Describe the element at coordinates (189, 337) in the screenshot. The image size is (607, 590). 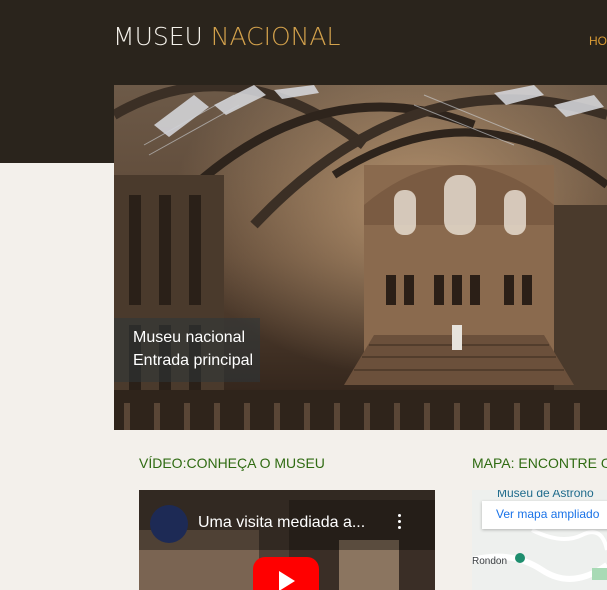
I see `caption-title: Museu nacional` at that location.